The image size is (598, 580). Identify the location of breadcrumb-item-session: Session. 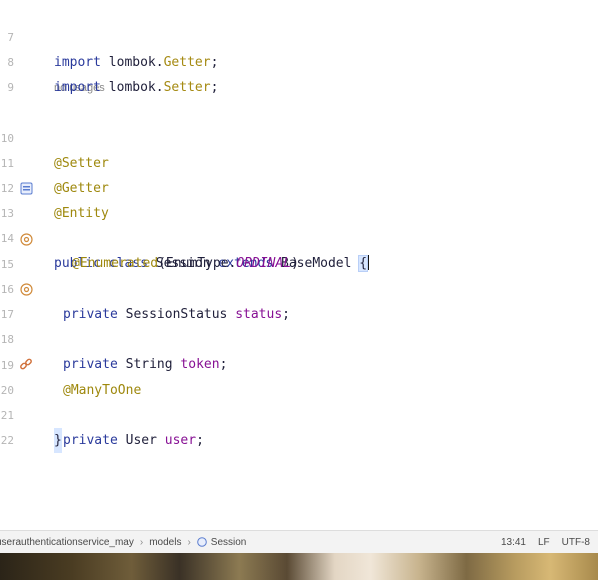
(229, 542).